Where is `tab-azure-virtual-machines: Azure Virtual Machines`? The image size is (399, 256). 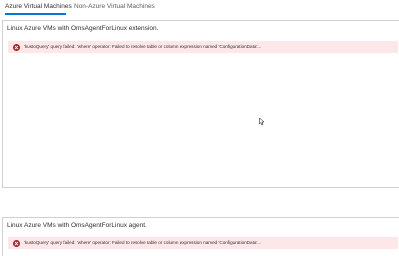
tab-azure-virtual-machines: Azure Virtual Machines is located at coordinates (38, 6).